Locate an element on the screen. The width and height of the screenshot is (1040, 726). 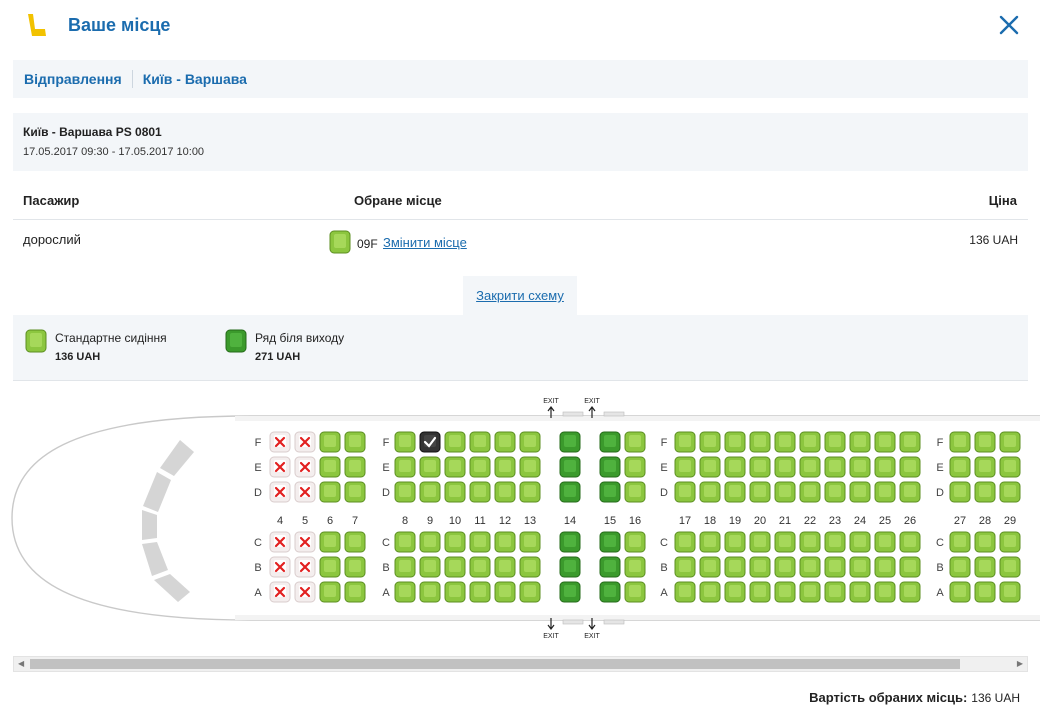
seat-24E is located at coordinates (860, 467).